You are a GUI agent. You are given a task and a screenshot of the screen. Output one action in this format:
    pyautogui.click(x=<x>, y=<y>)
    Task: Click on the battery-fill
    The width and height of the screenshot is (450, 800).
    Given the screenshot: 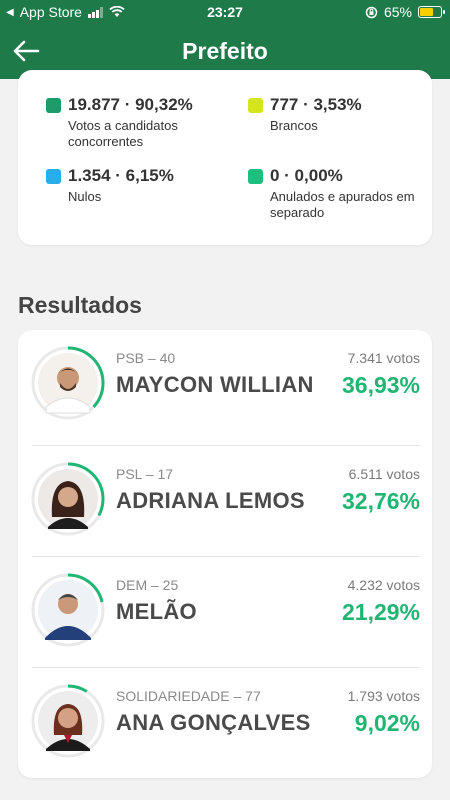 What is the action you would take?
    pyautogui.click(x=426, y=12)
    